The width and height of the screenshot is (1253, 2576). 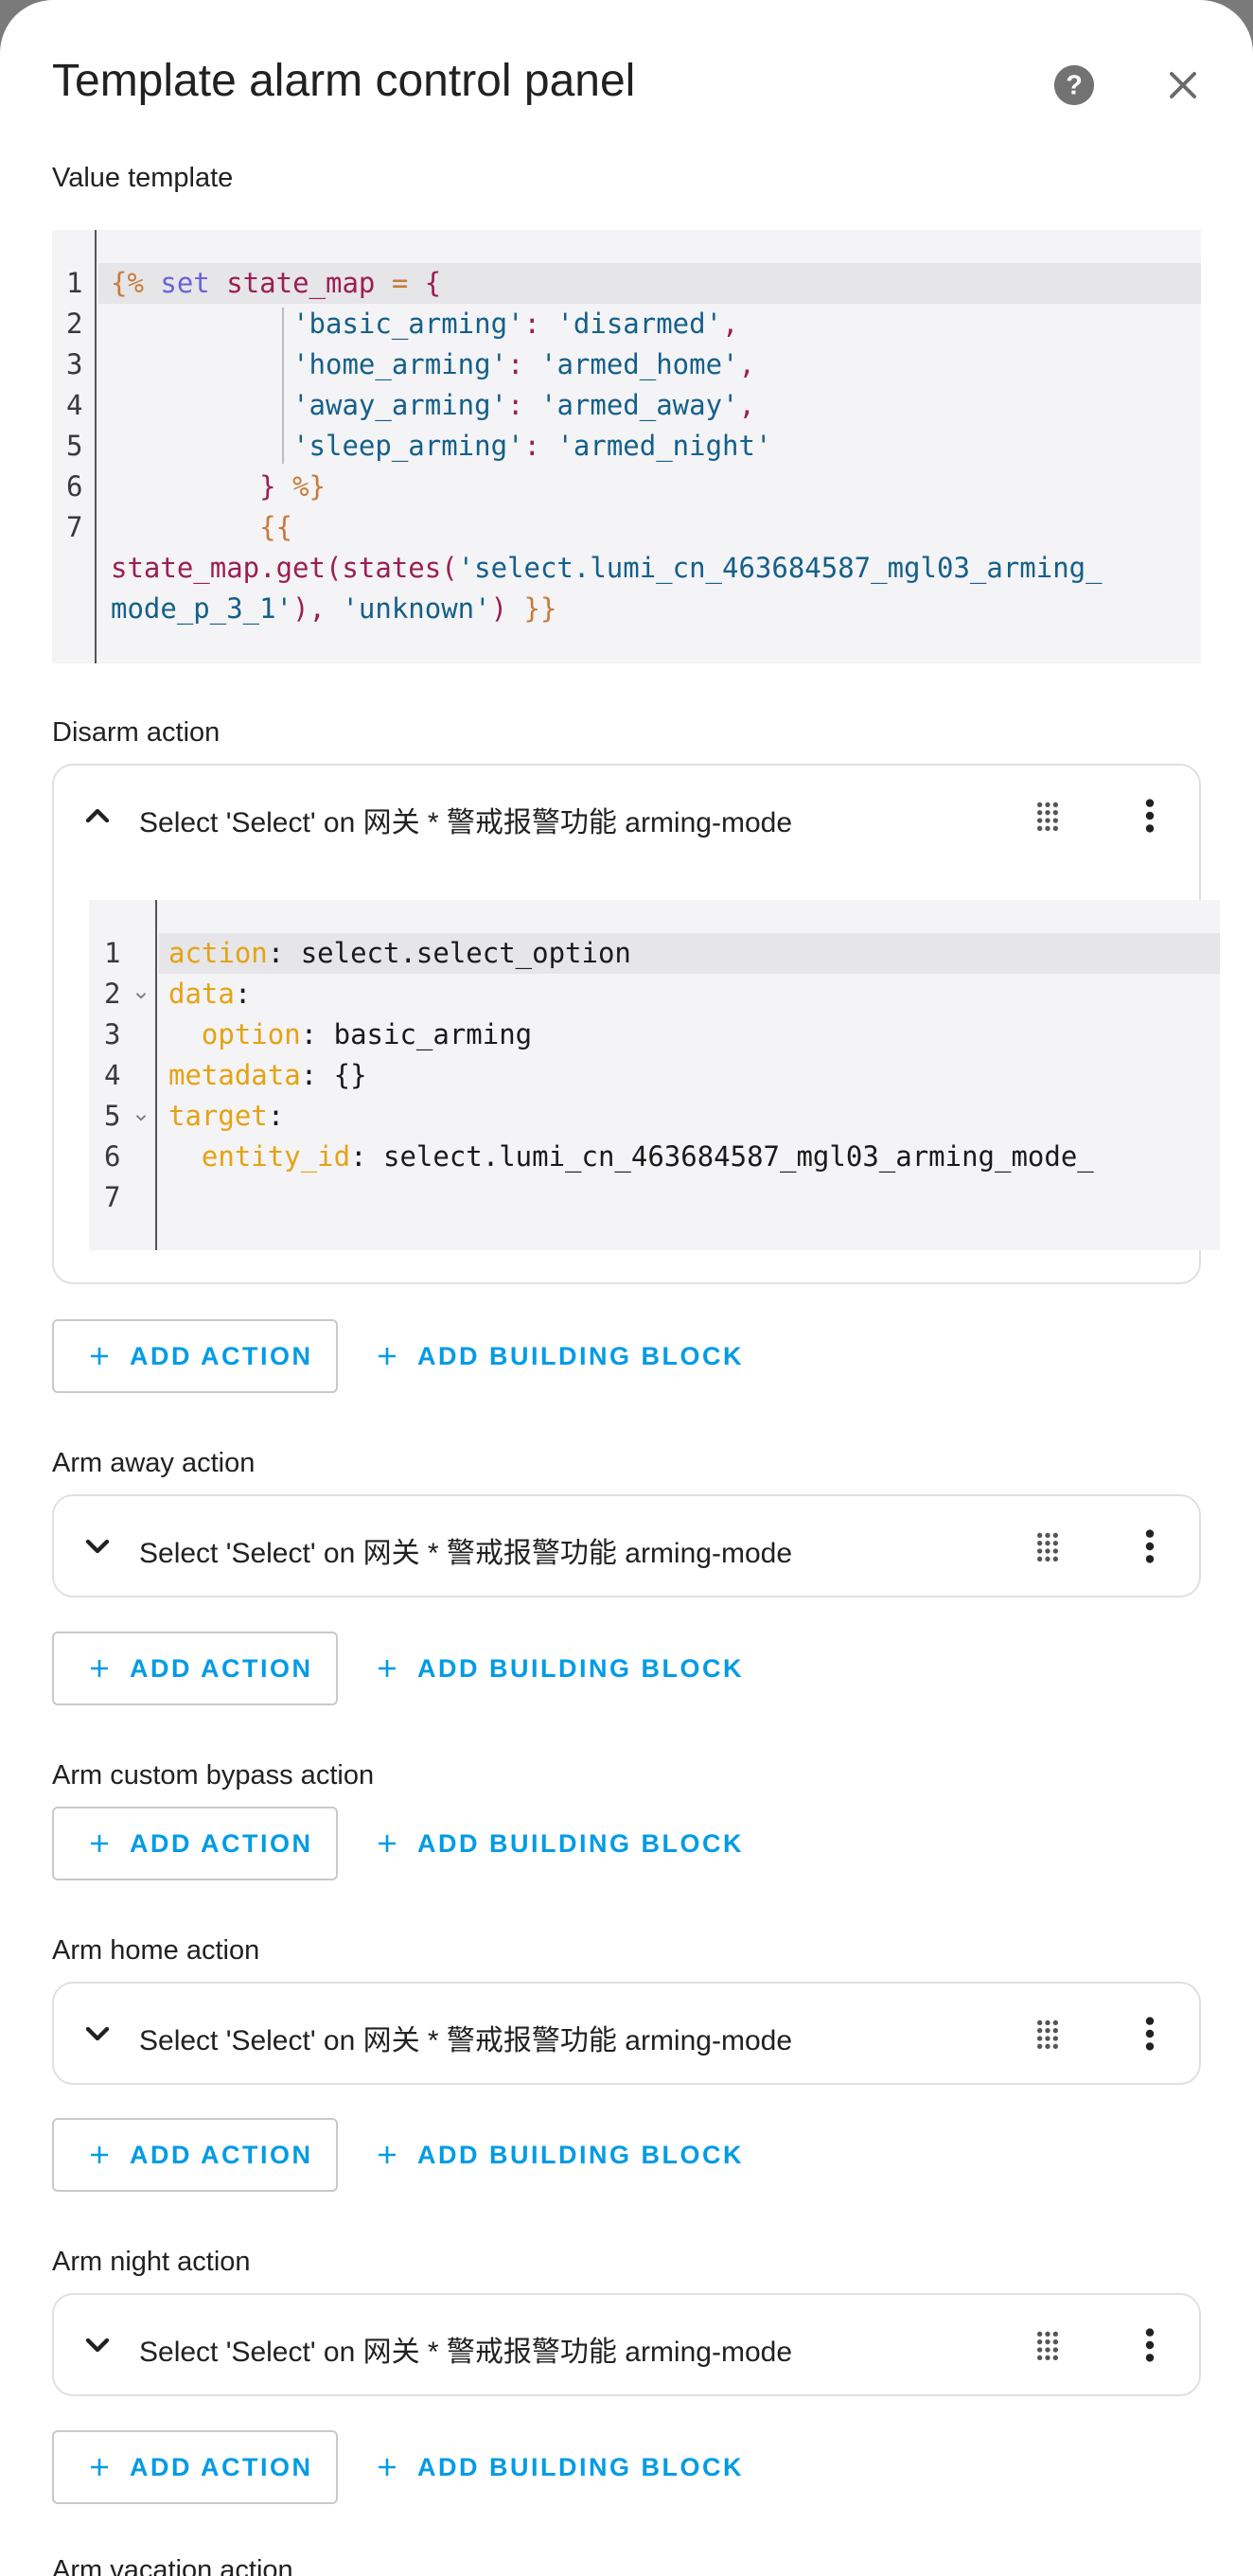 What do you see at coordinates (173, 2565) in the screenshot?
I see `arm-vacation-action-label: Arm vacation action` at bounding box center [173, 2565].